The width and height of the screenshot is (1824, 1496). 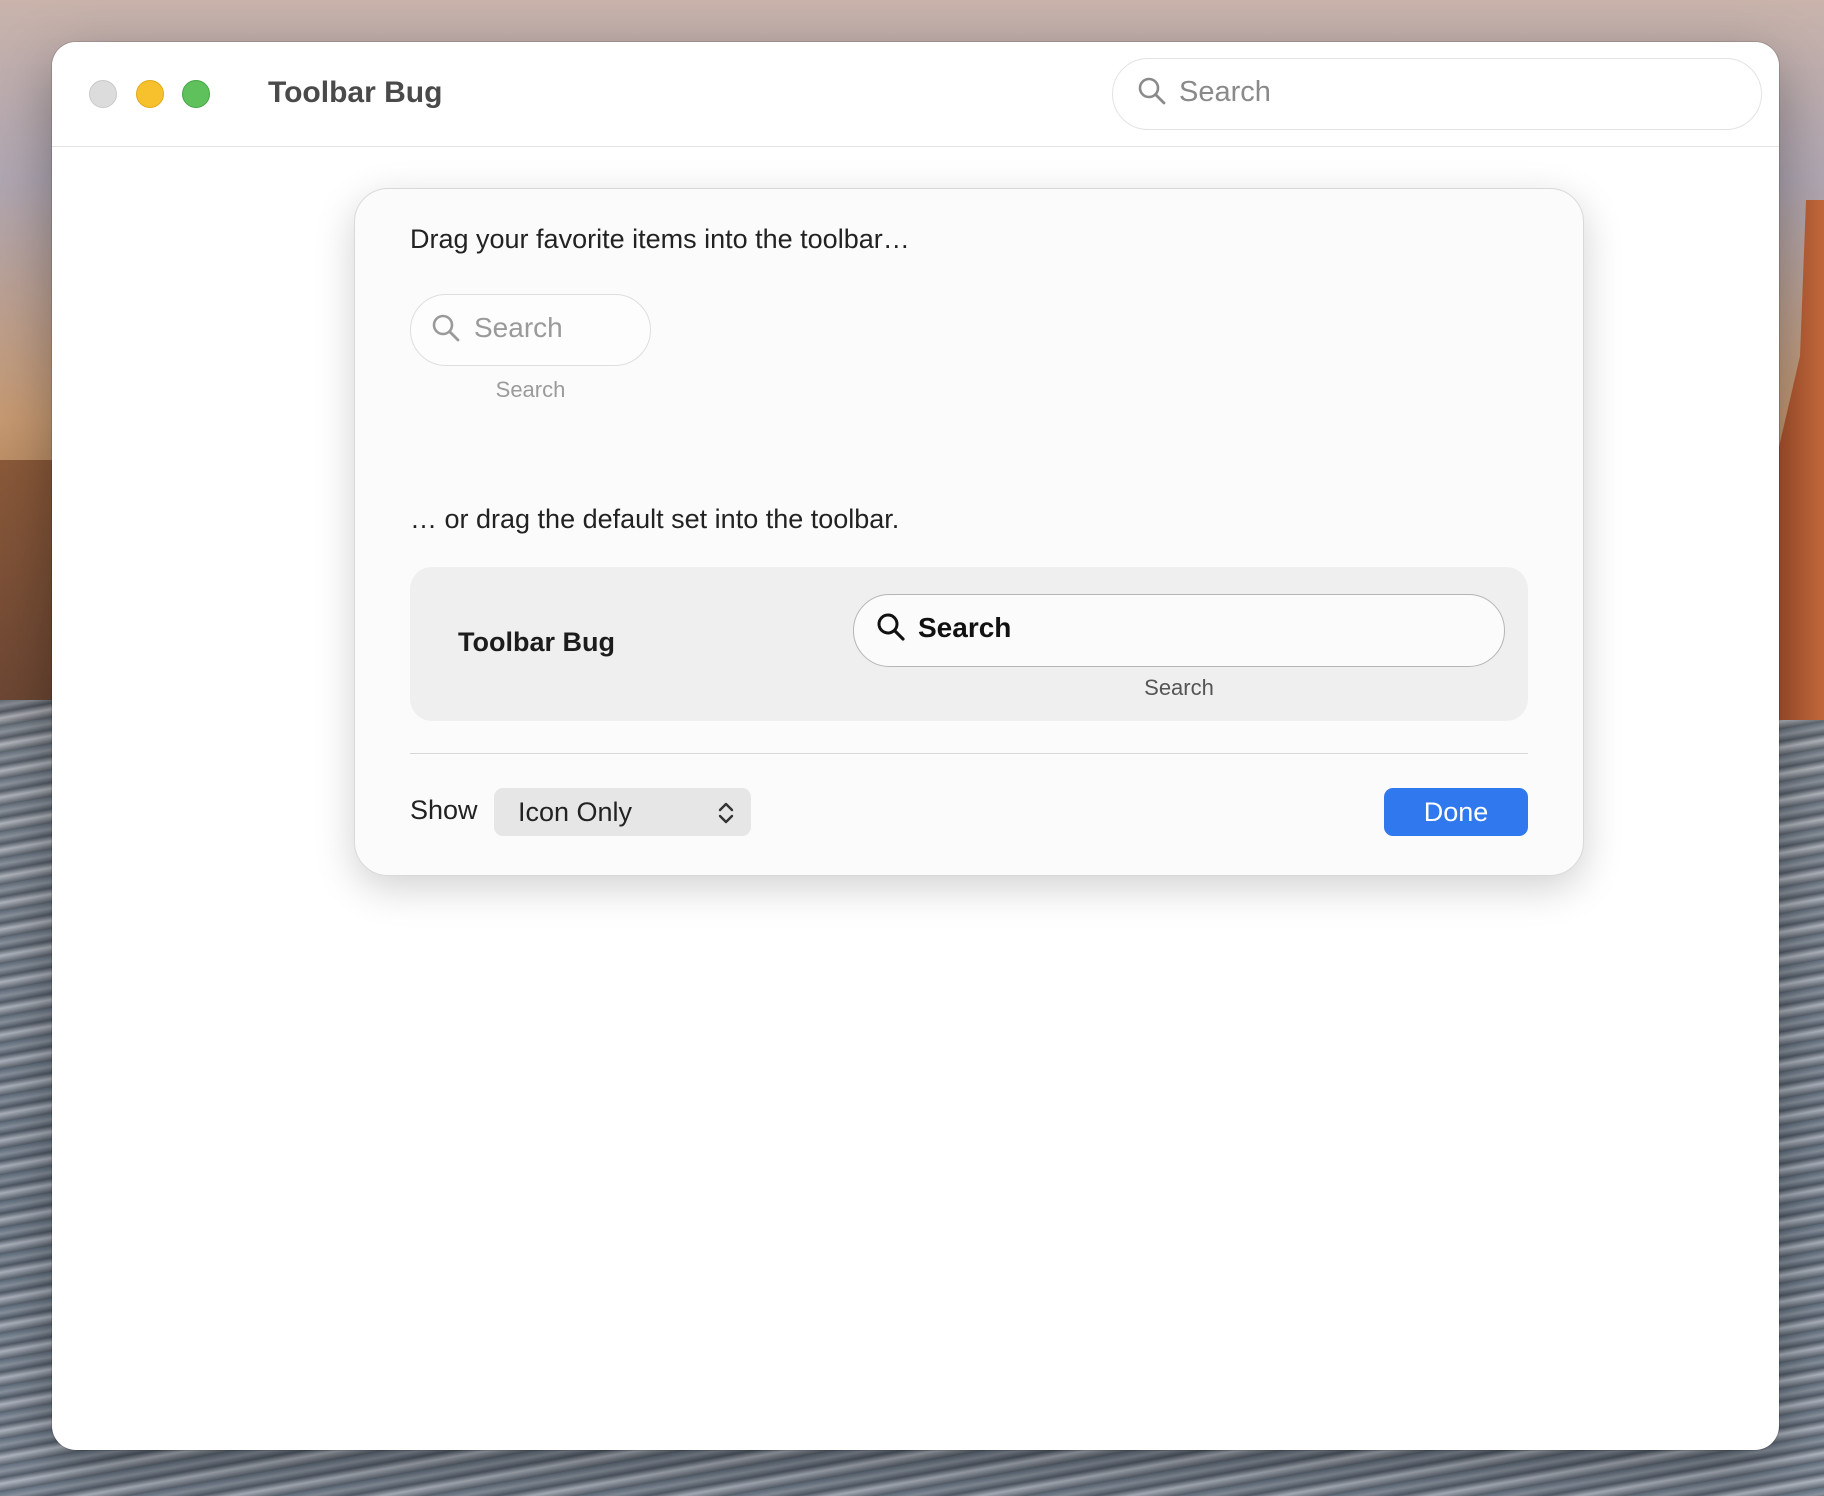 What do you see at coordinates (1179, 630) in the screenshot?
I see `default-set-search-field: Search` at bounding box center [1179, 630].